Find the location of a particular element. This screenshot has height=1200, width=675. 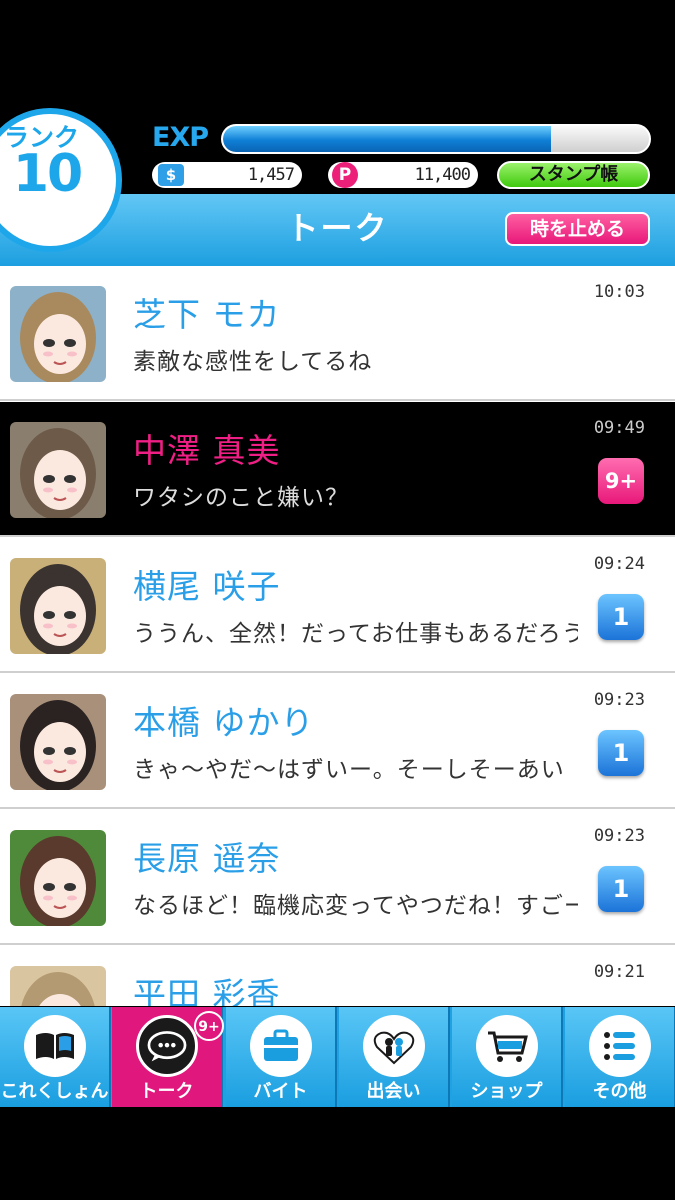

briefcase-icon is located at coordinates (281, 1046).